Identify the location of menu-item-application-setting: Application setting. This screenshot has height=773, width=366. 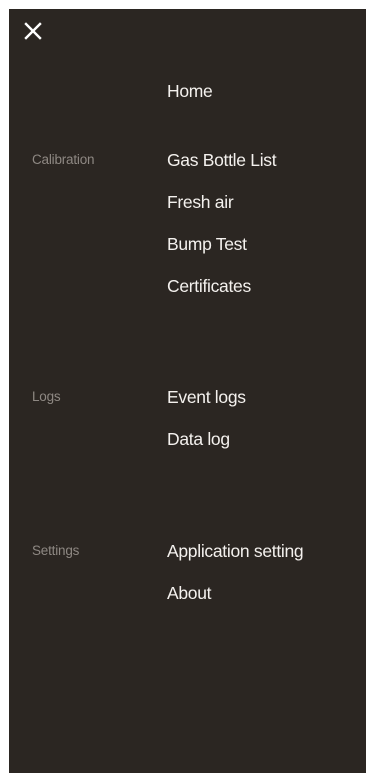
(235, 551).